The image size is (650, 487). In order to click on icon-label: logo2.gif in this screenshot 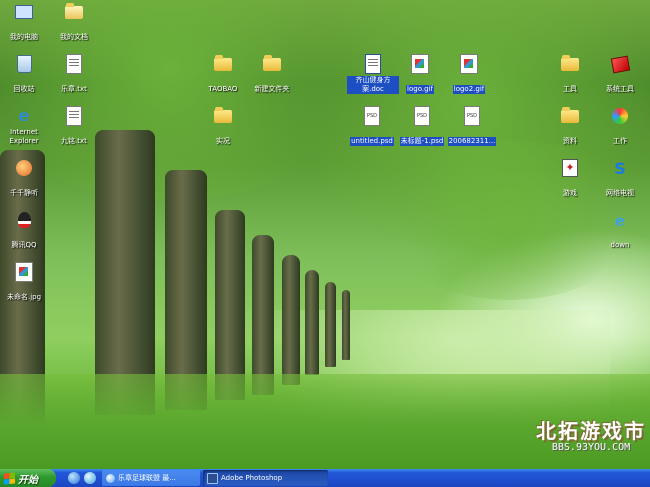, I will do `click(469, 89)`.